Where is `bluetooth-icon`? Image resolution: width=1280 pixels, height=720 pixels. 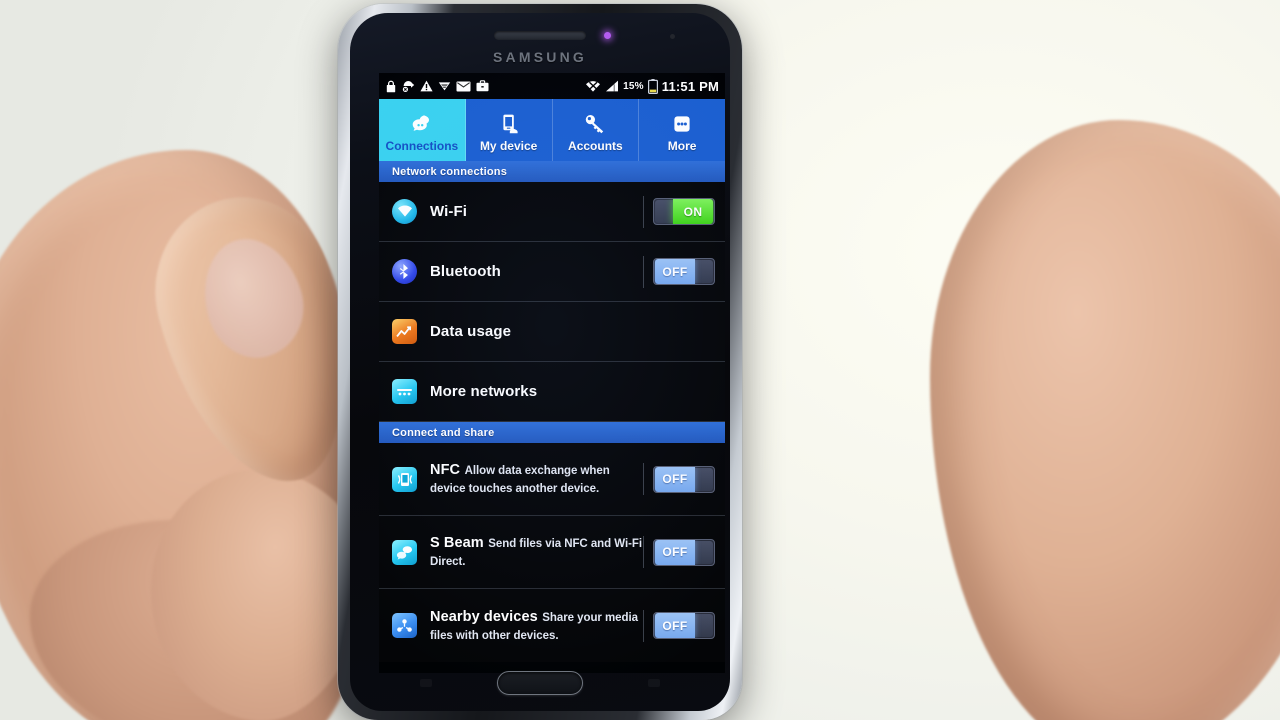
bluetooth-icon is located at coordinates (404, 271).